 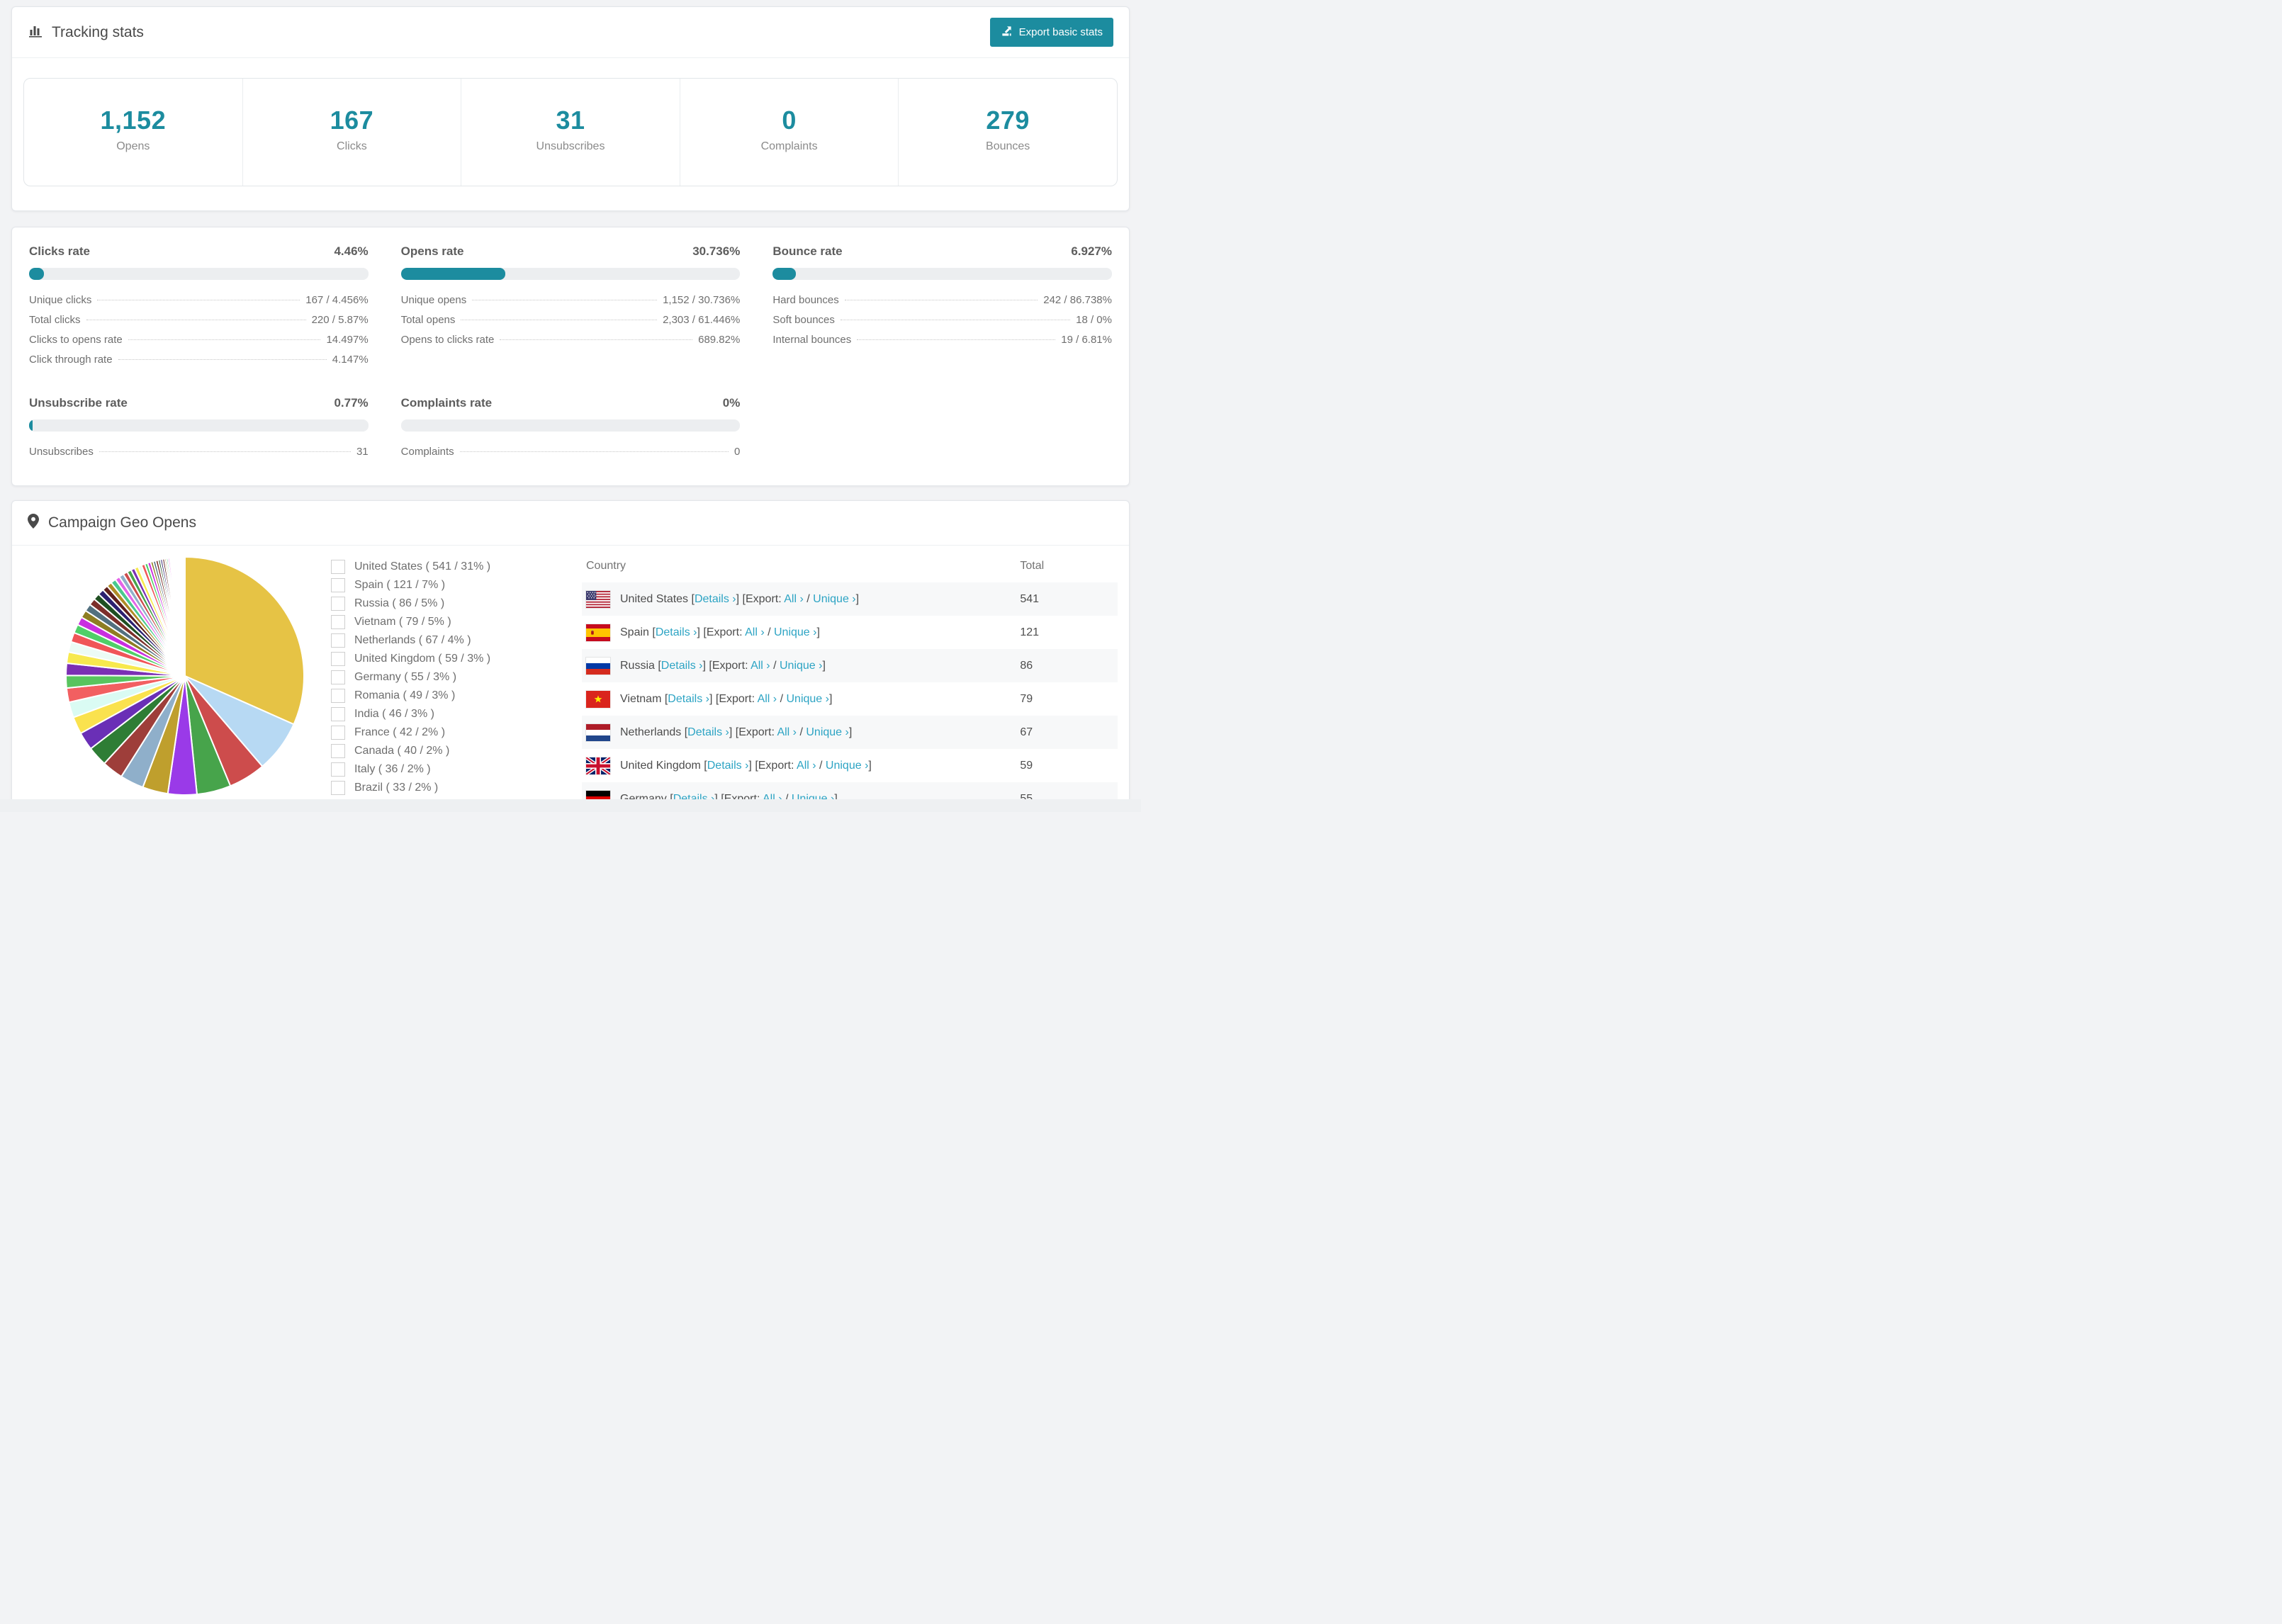 I want to click on tracking-stats-header: Tracking stats Export basic stats, so click(x=570, y=32).